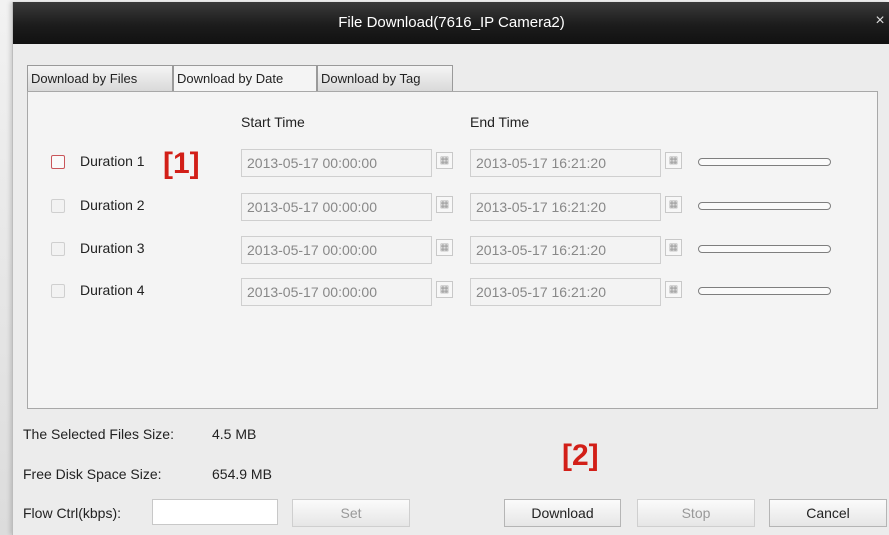 This screenshot has width=889, height=535. What do you see at coordinates (112, 248) in the screenshot?
I see `duration-3-label: Duration 3` at bounding box center [112, 248].